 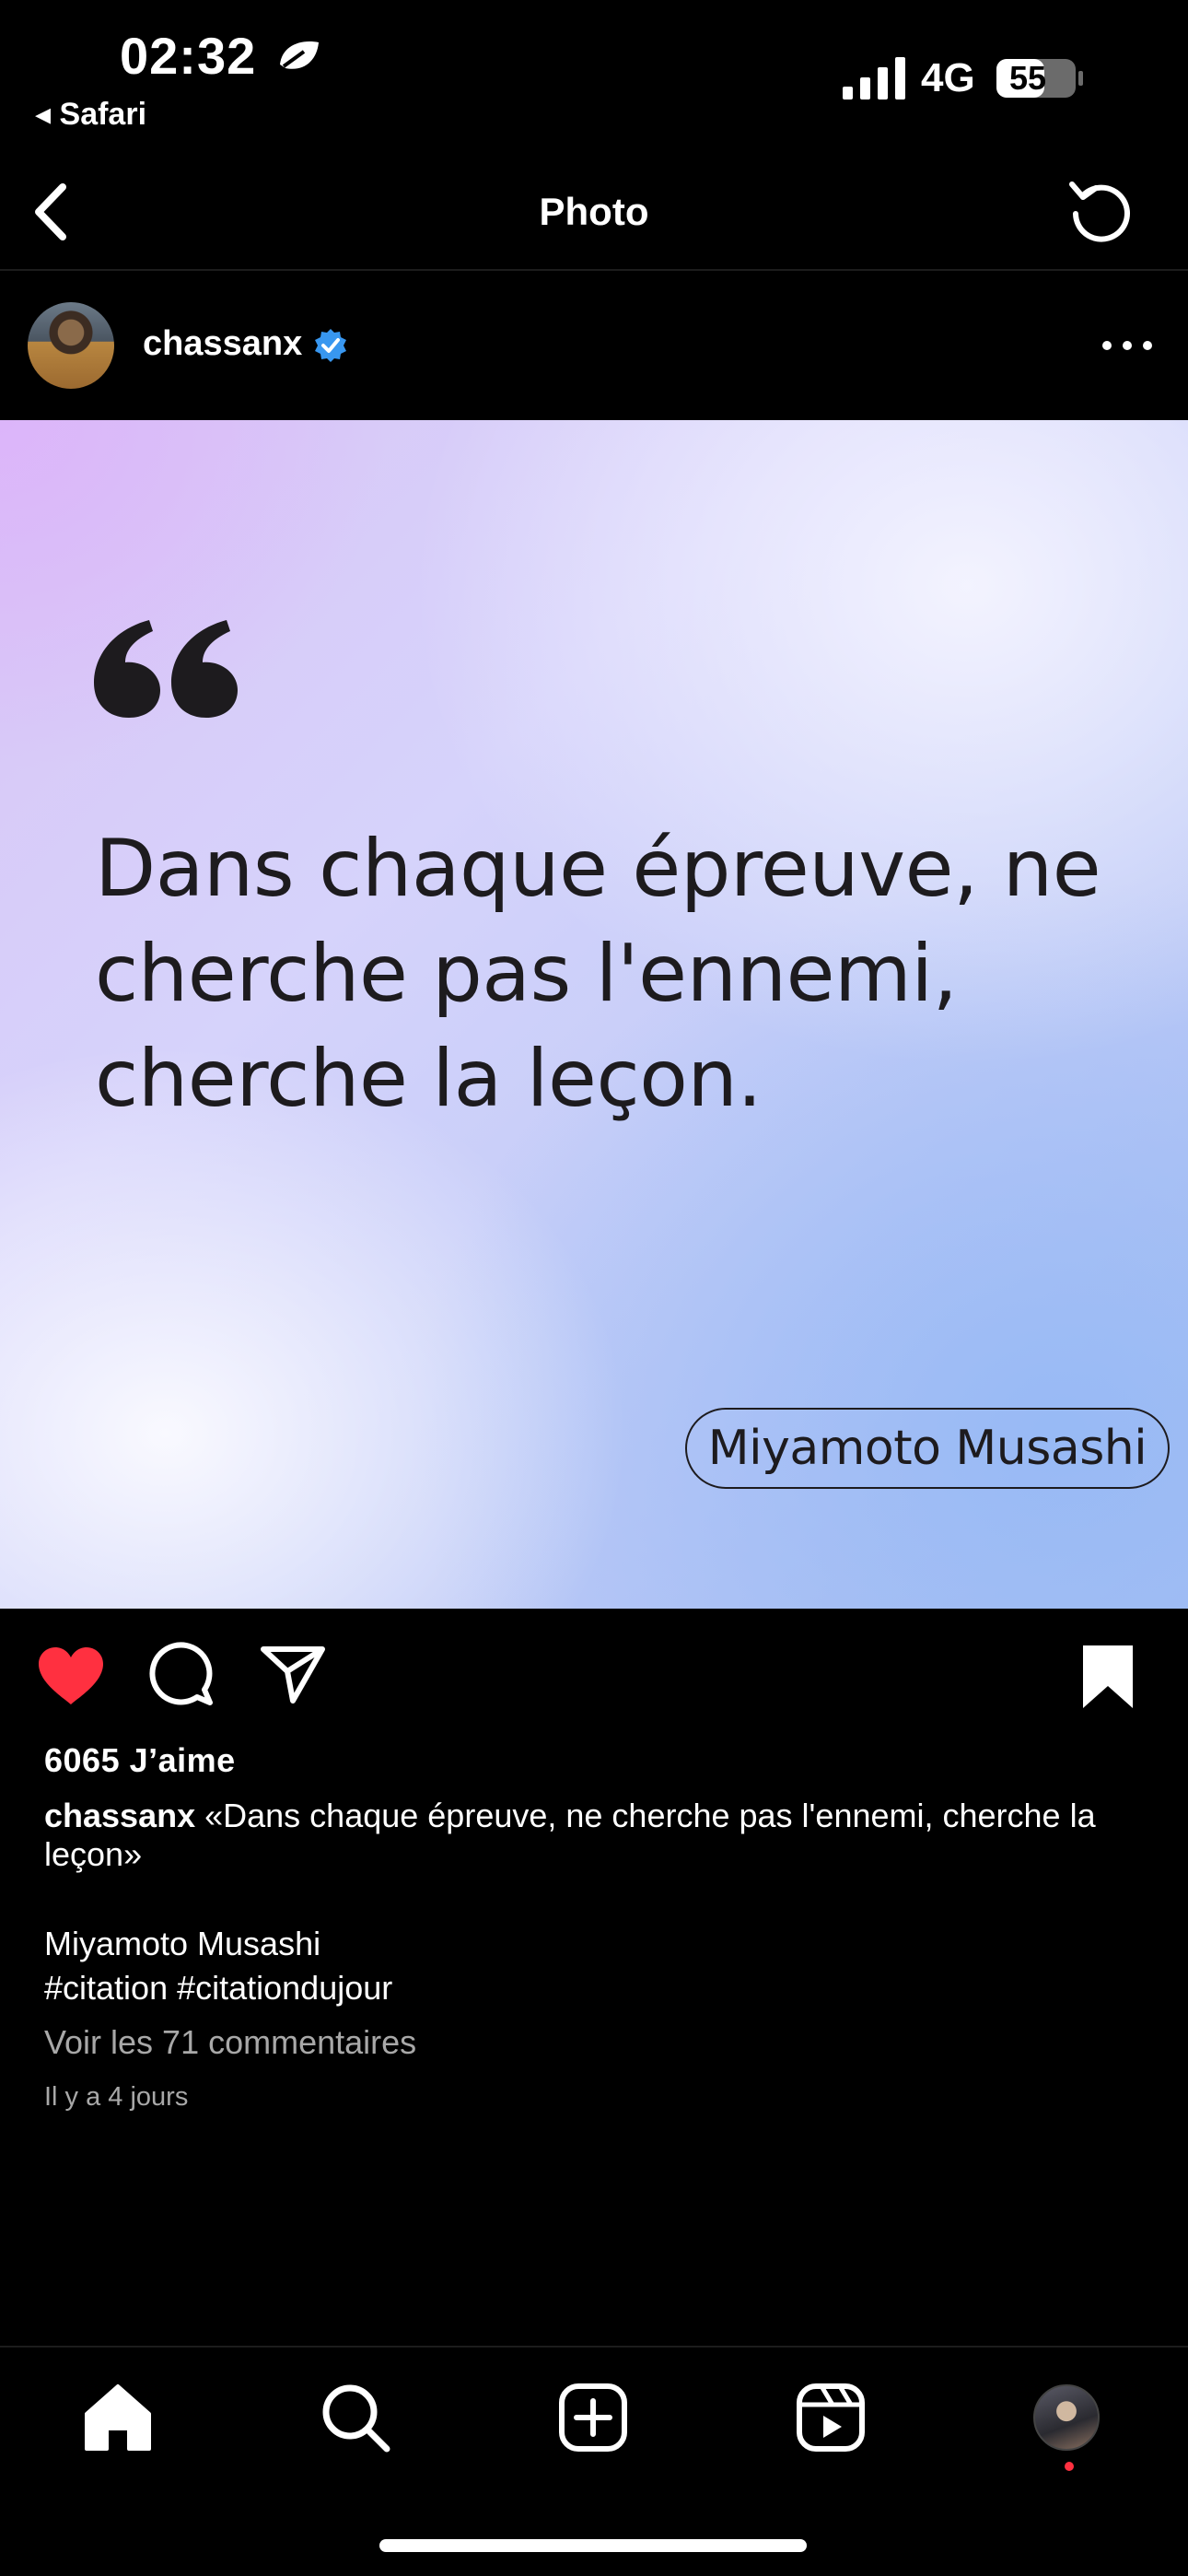 I want to click on status-time: 02:32, so click(x=189, y=56).